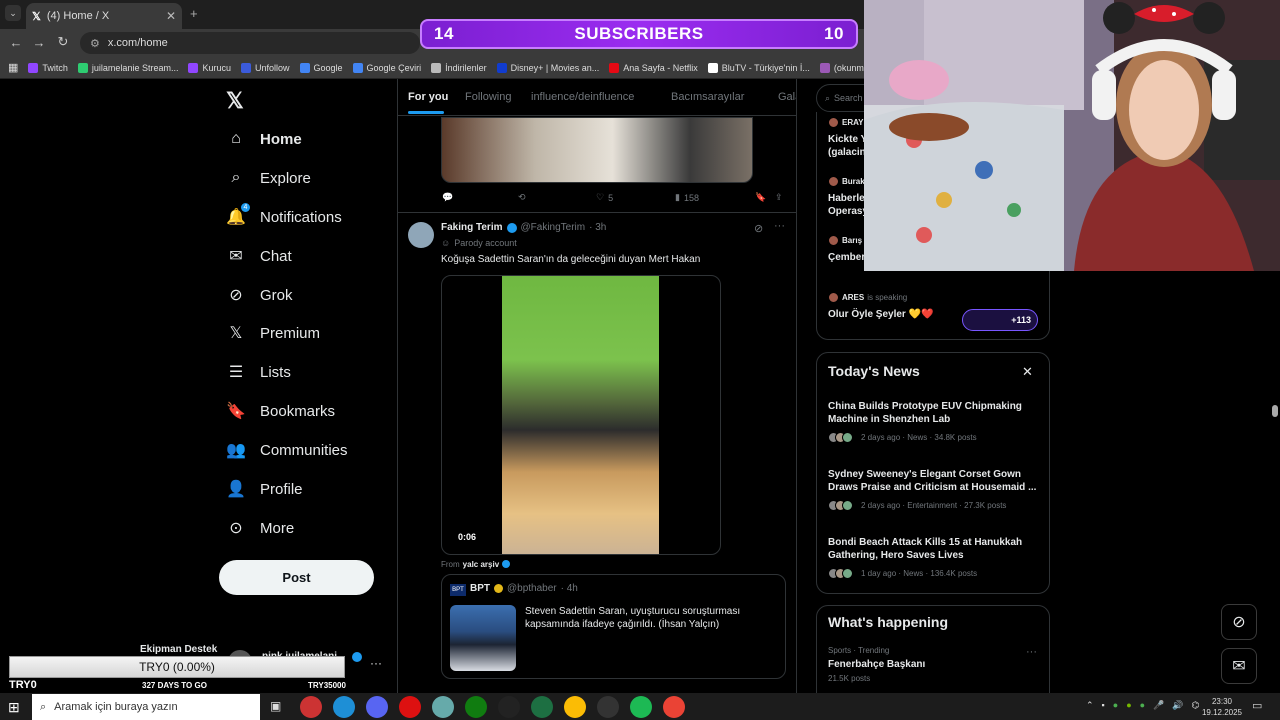  Describe the element at coordinates (14, 707) in the screenshot. I see `start-icon: ⊞` at that location.